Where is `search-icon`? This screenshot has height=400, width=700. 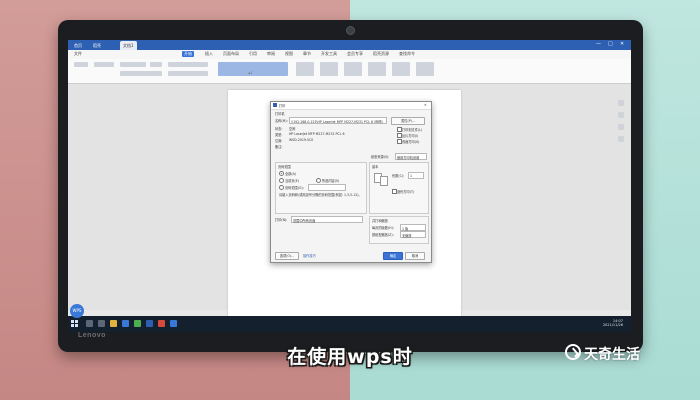 search-icon is located at coordinates (89, 323).